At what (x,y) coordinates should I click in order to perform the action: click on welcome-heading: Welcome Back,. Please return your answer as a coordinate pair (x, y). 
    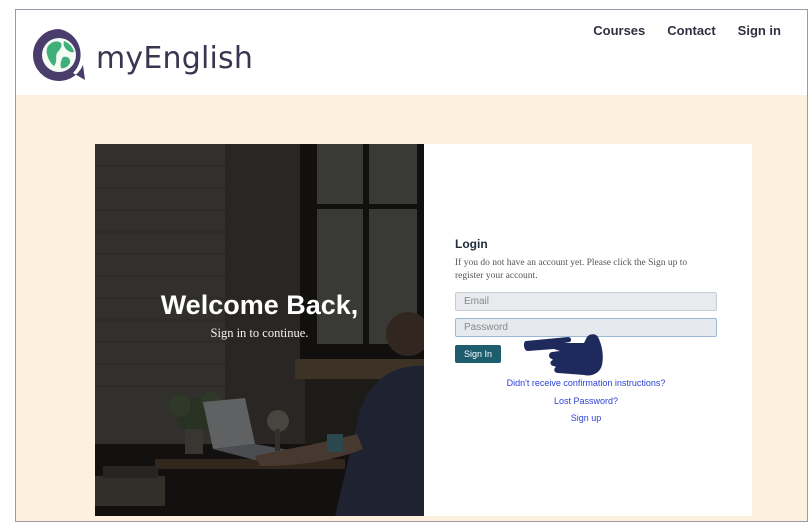
    Looking at the image, I should click on (259, 305).